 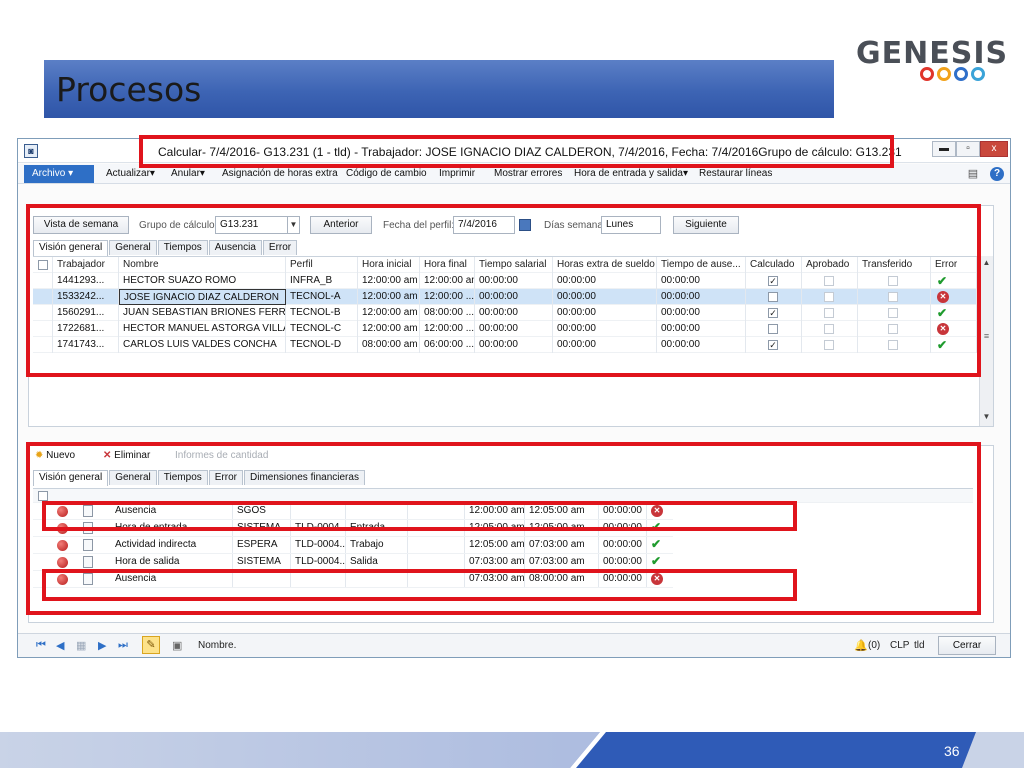 What do you see at coordinates (927, 74) in the screenshot?
I see `logo-ring-red` at bounding box center [927, 74].